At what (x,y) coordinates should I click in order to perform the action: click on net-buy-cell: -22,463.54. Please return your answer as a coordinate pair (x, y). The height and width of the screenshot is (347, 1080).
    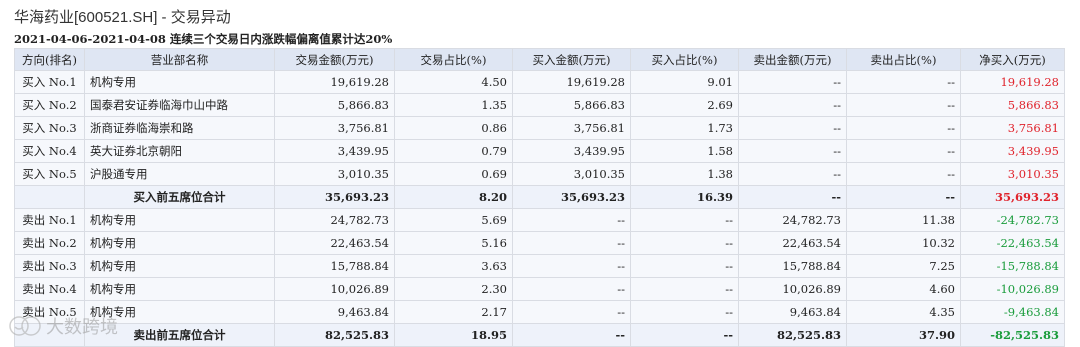
    Looking at the image, I should click on (1012, 243).